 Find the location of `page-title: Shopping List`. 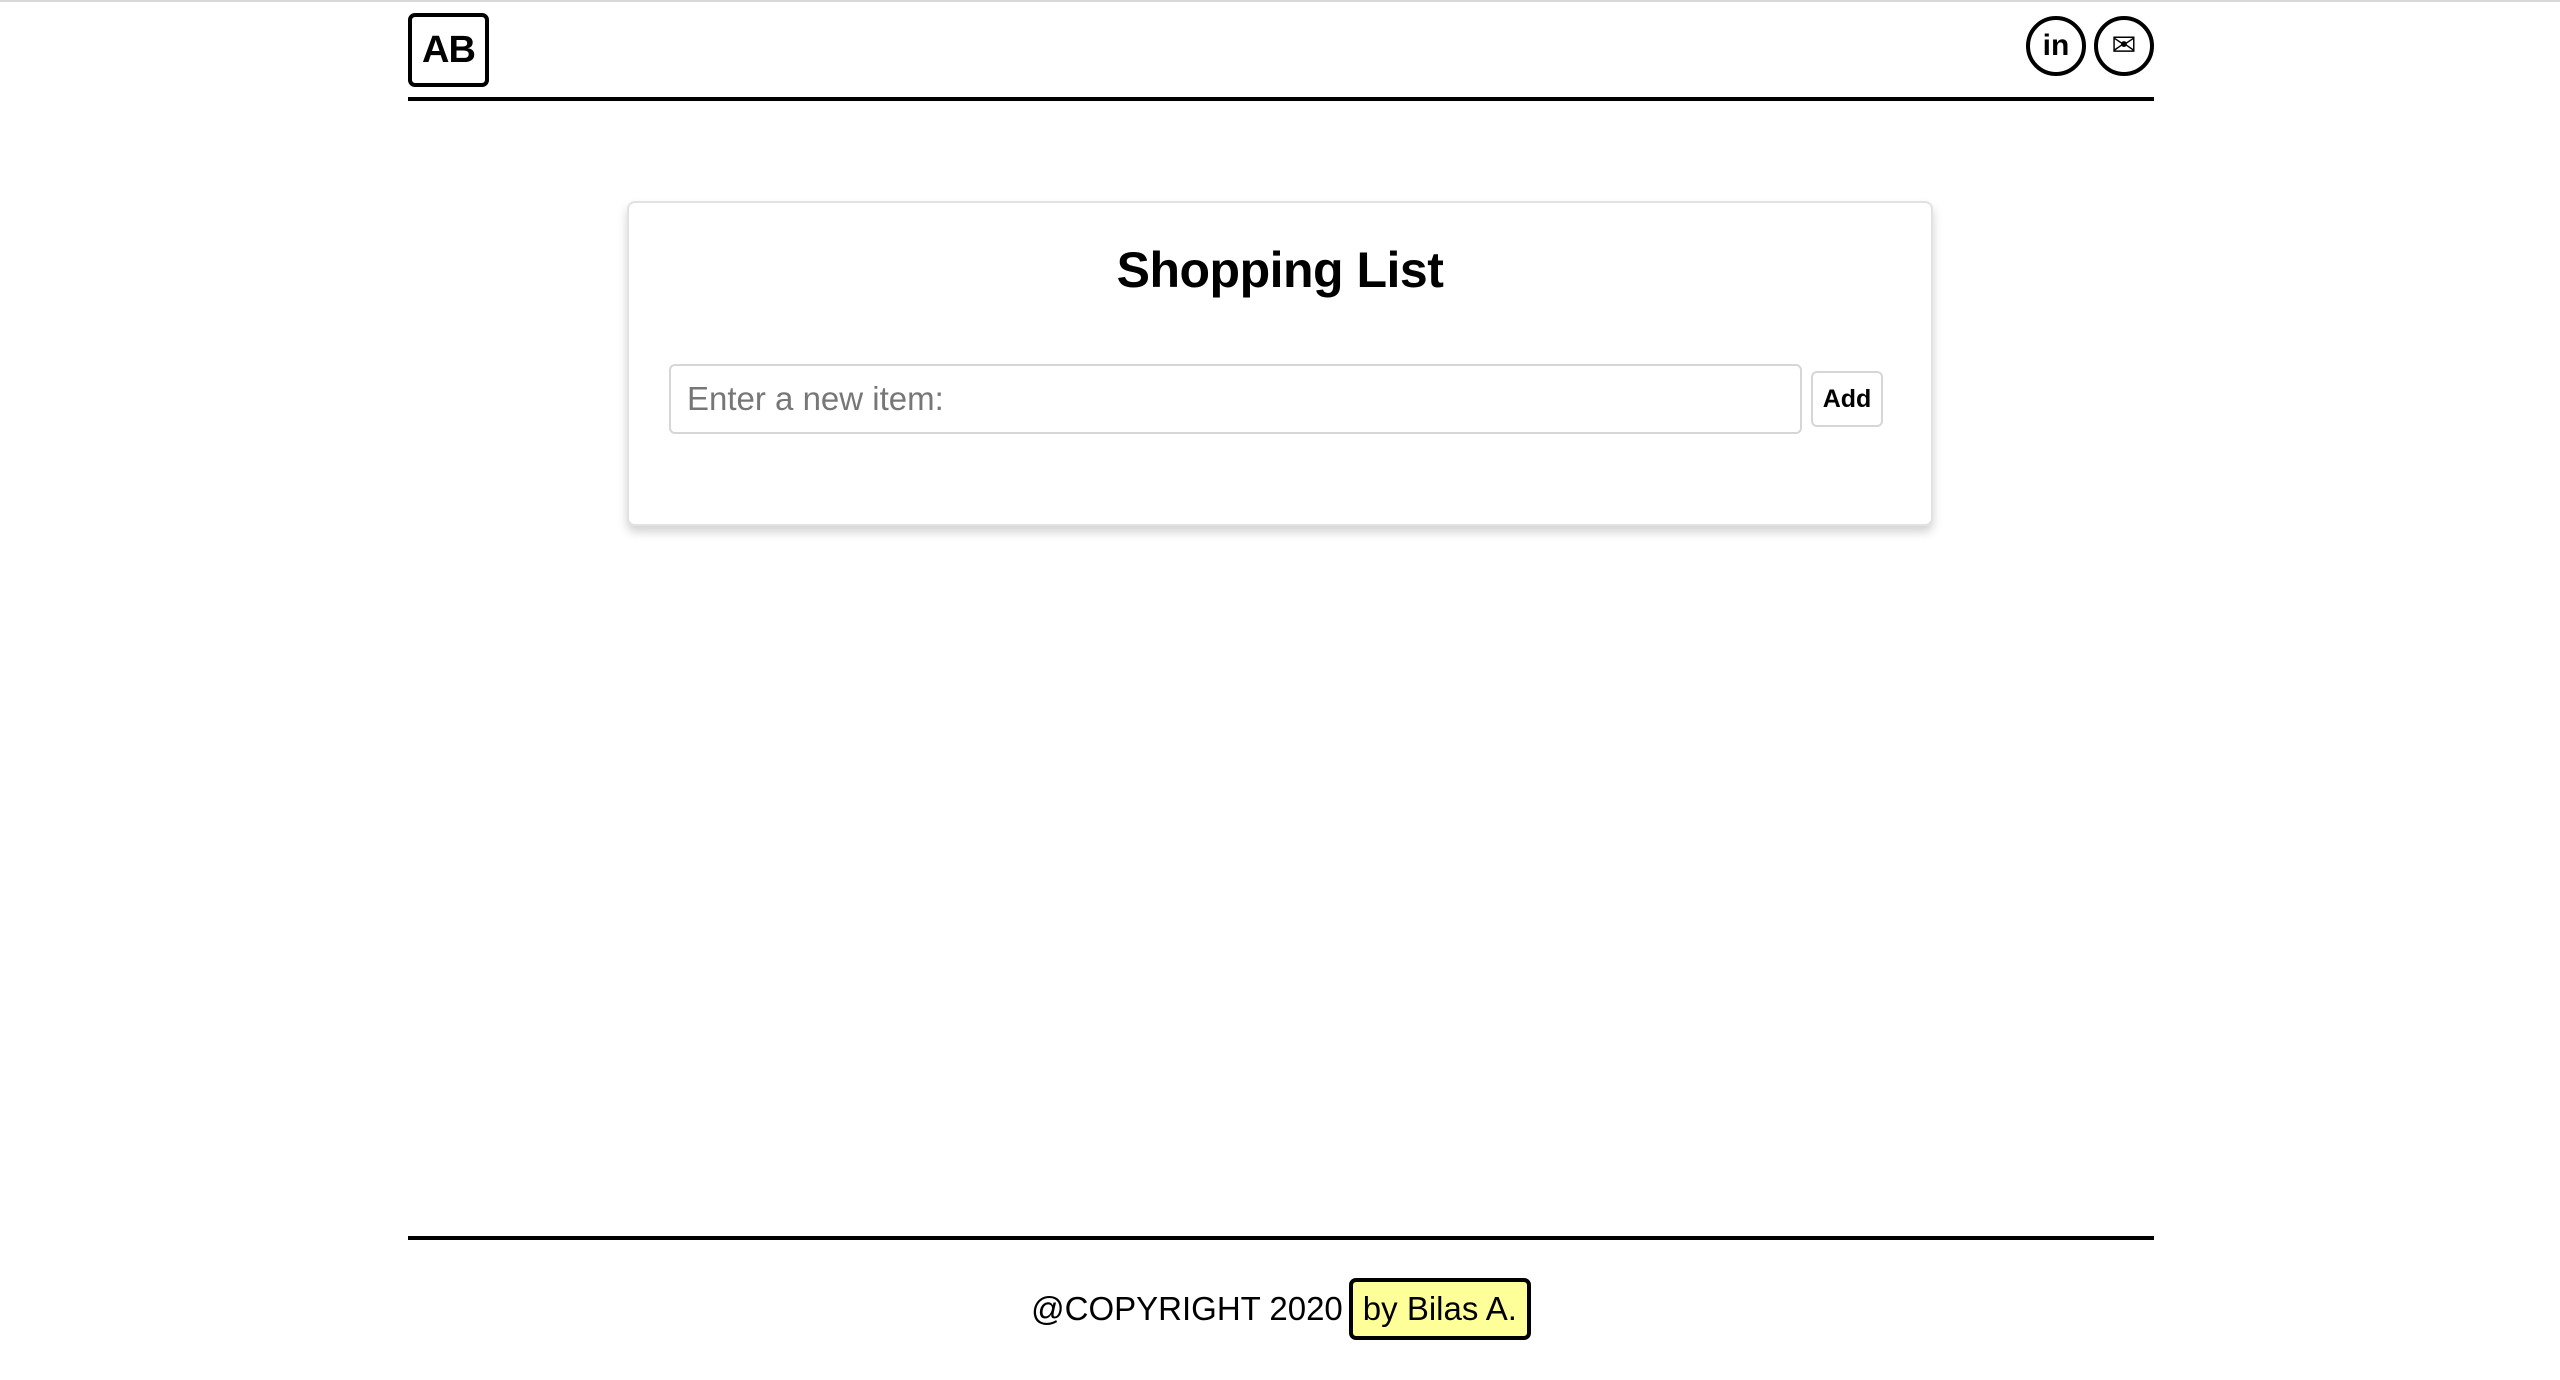

page-title: Shopping List is located at coordinates (1280, 270).